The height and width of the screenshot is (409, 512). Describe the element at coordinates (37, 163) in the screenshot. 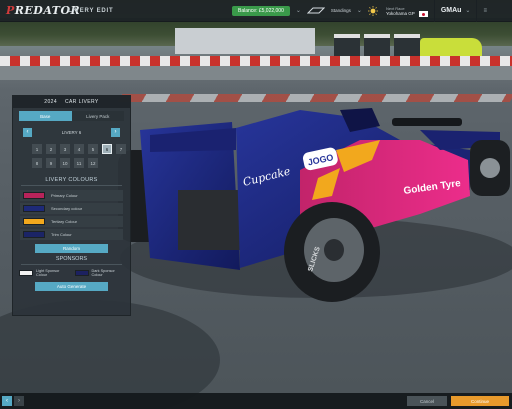

I see `livery-number-button: 8` at that location.